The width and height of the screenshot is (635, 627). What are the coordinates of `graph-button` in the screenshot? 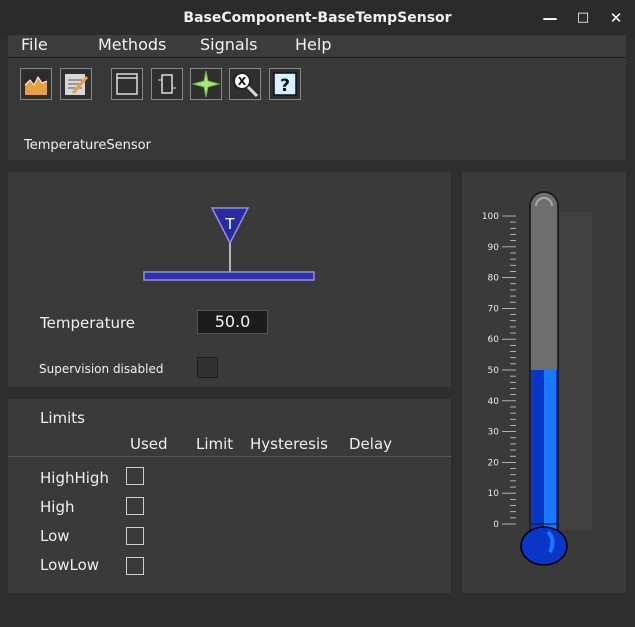 It's located at (206, 84).